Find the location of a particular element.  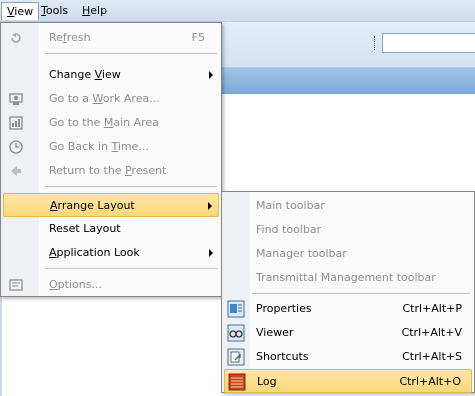

submenu-item-manager-toolbar: Manager toolbar is located at coordinates (348, 254).